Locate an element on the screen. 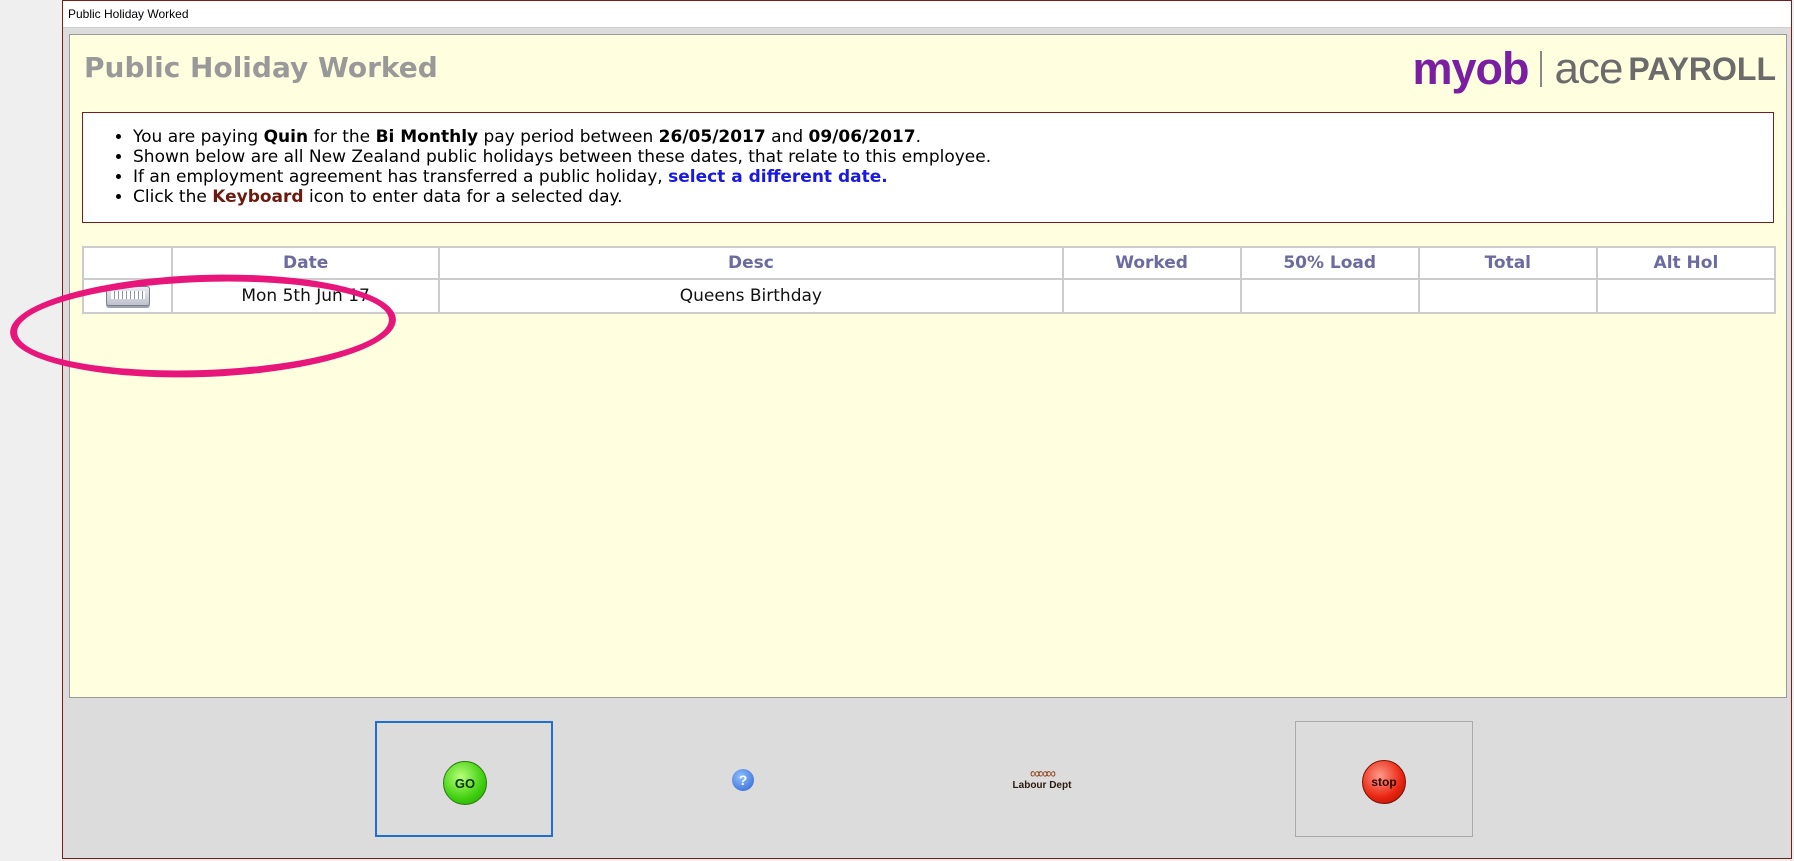  text: pay period between is located at coordinates (568, 137).